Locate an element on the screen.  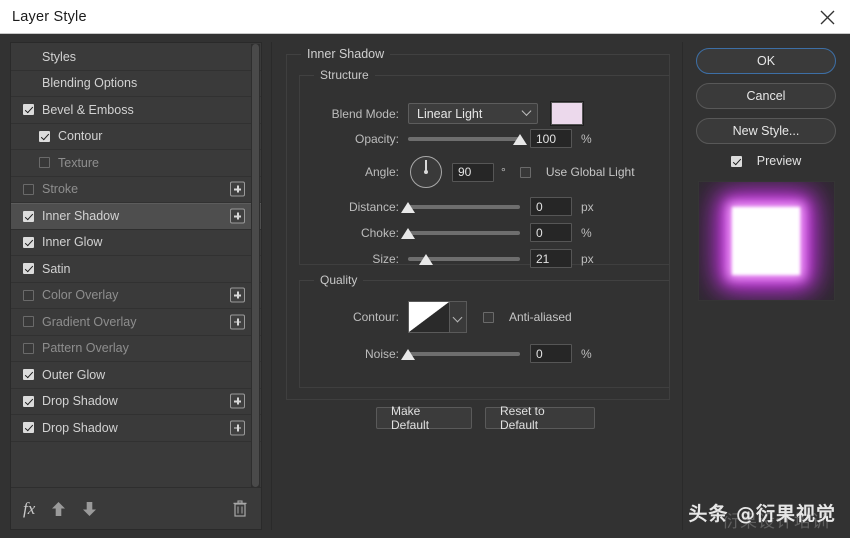
preview-checkbox-box is located at coordinates (736, 161).